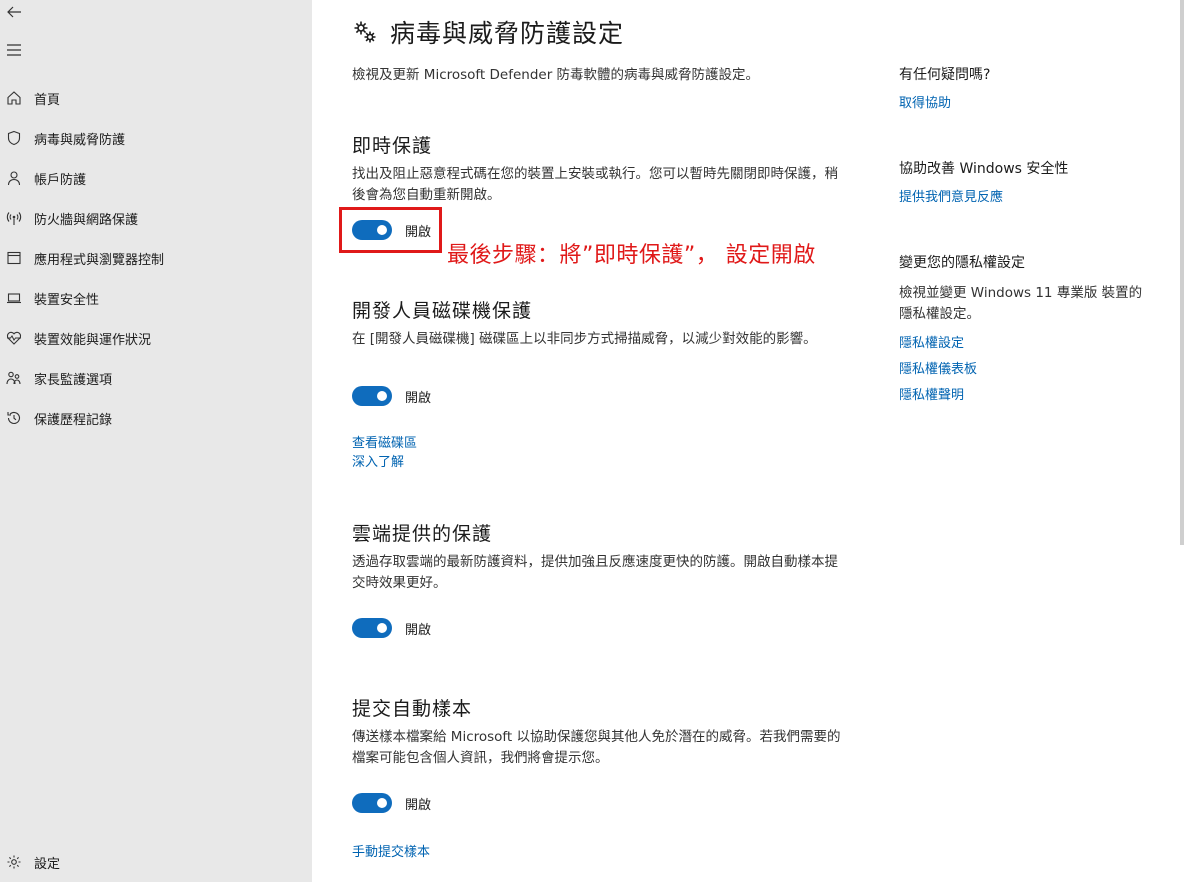 The image size is (1184, 882). I want to click on improve-title: 協助改善 Windows 安全性, so click(984, 169).